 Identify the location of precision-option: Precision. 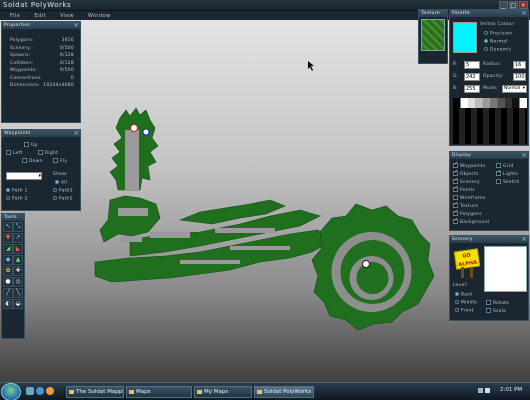
(498, 34).